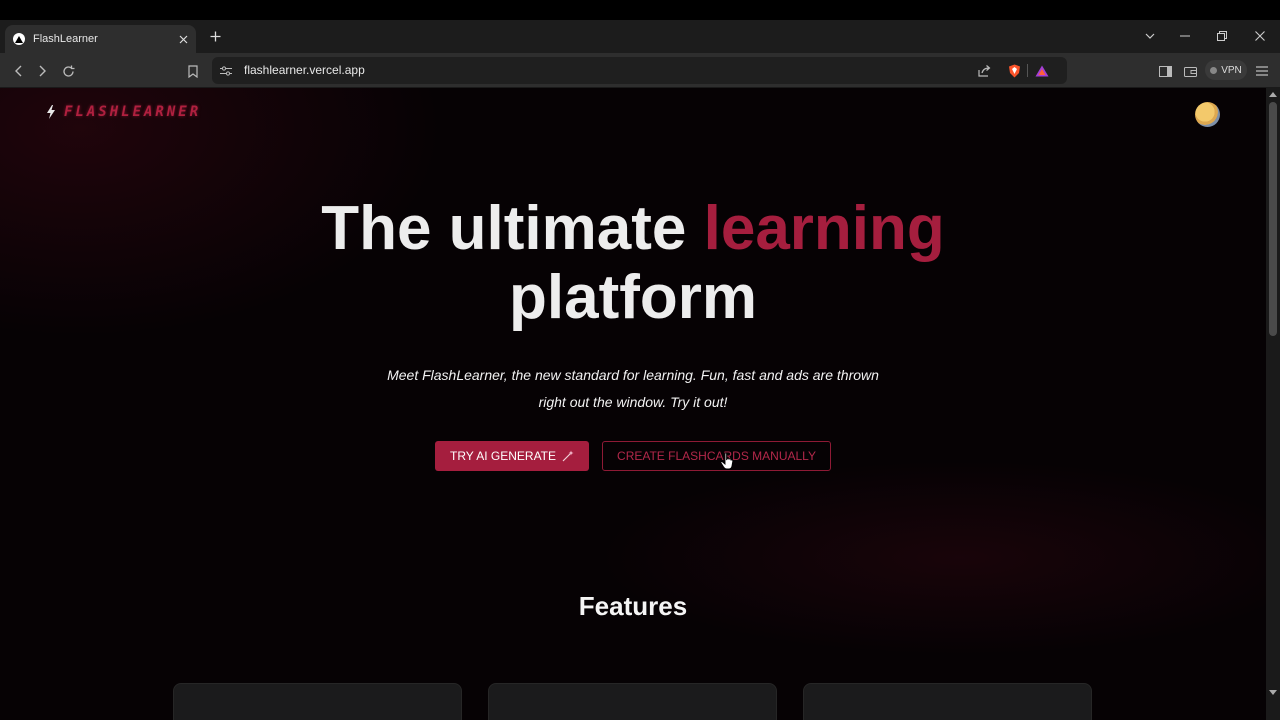 This screenshot has width=1280, height=720. Describe the element at coordinates (824, 228) in the screenshot. I see `hero-title-accent: learning` at that location.